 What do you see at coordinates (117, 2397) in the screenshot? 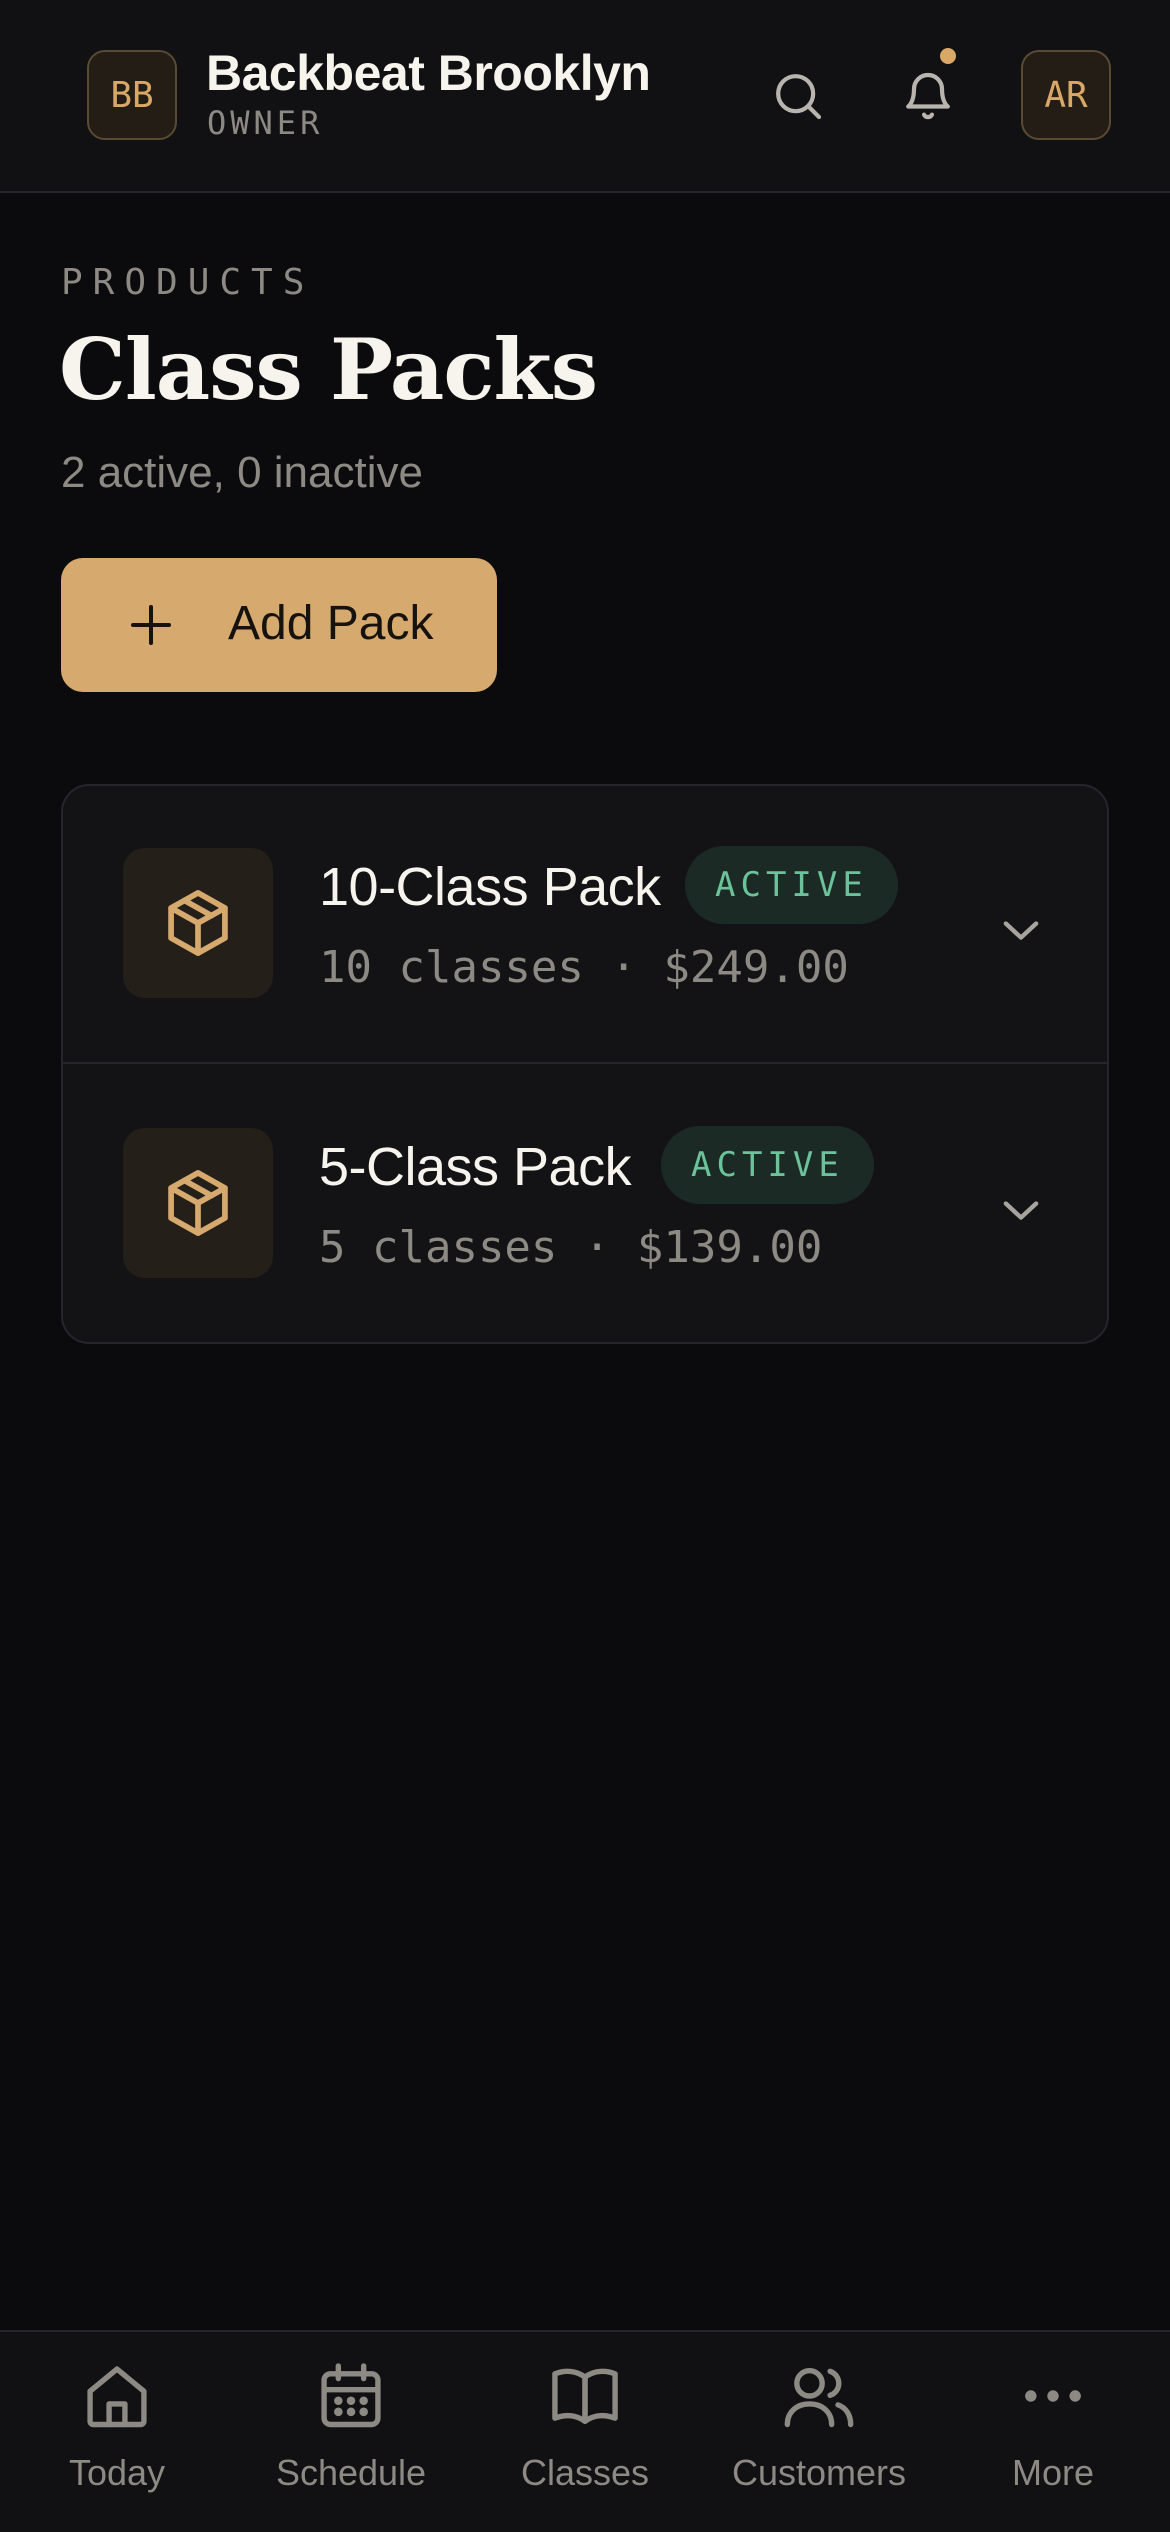
I see `home-icon` at bounding box center [117, 2397].